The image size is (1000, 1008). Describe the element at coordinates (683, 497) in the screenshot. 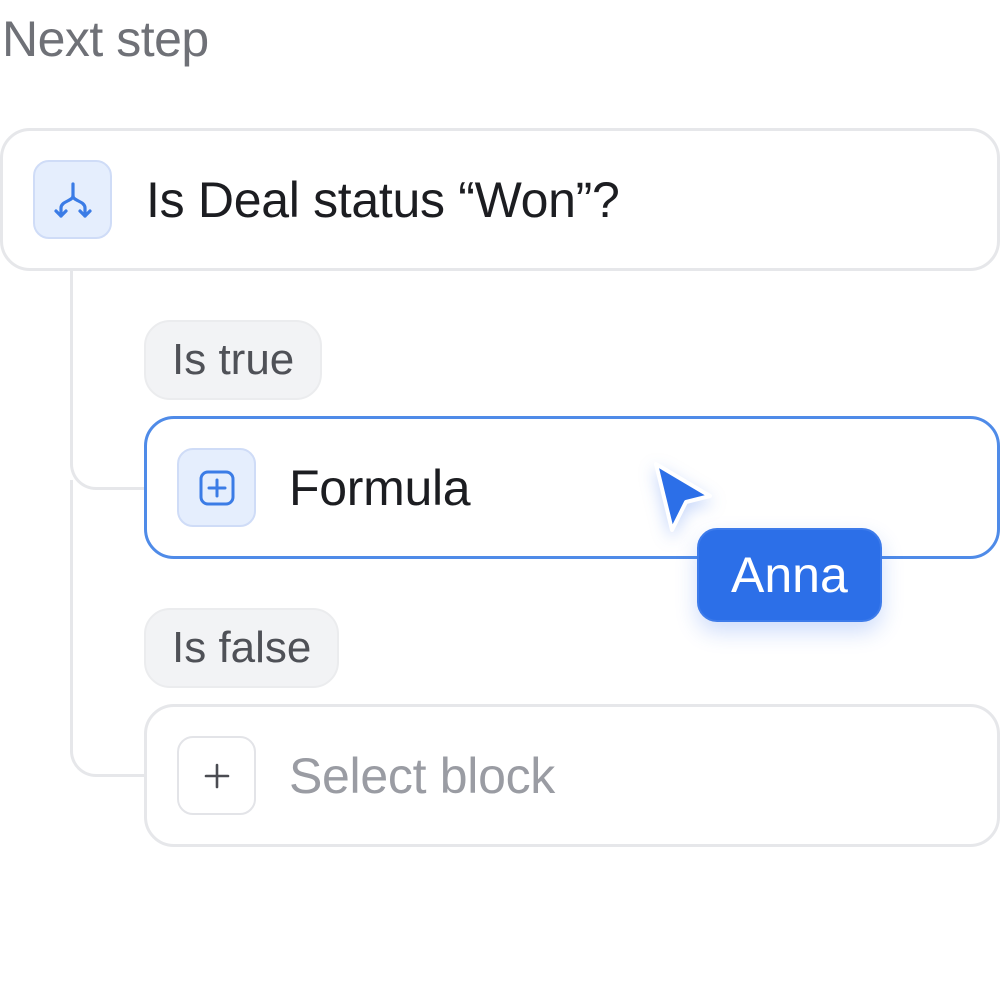

I see `collaborator-cursor-icon` at that location.